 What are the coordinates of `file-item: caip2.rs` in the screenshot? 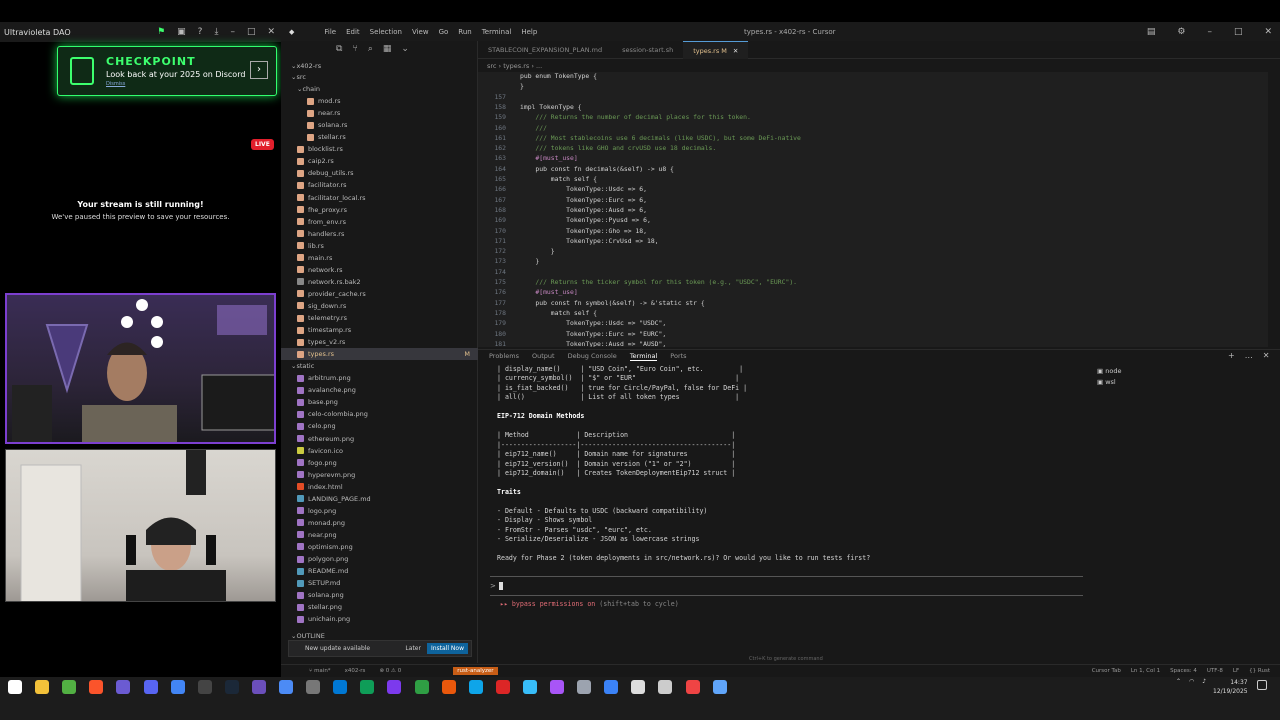 It's located at (379, 161).